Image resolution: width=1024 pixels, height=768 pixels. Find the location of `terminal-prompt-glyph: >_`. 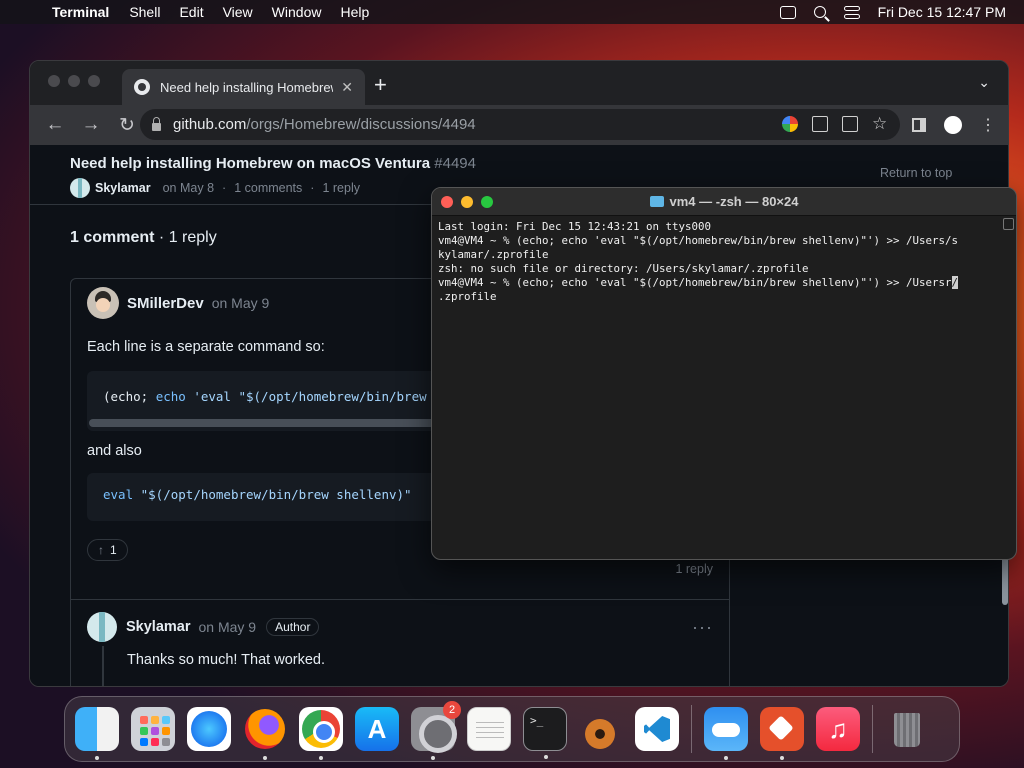

terminal-prompt-glyph: >_ is located at coordinates (537, 720).